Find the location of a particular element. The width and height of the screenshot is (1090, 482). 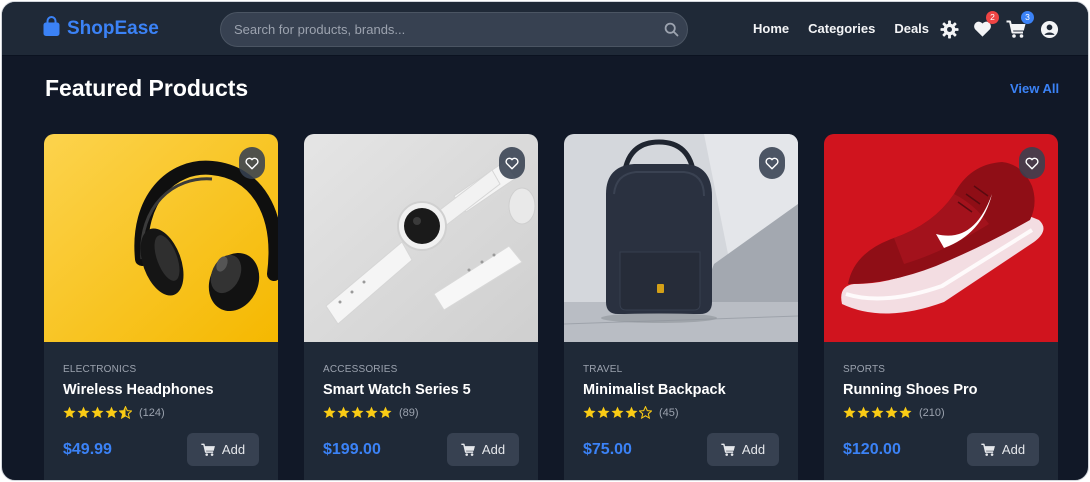

settings-icon is located at coordinates (949, 32).